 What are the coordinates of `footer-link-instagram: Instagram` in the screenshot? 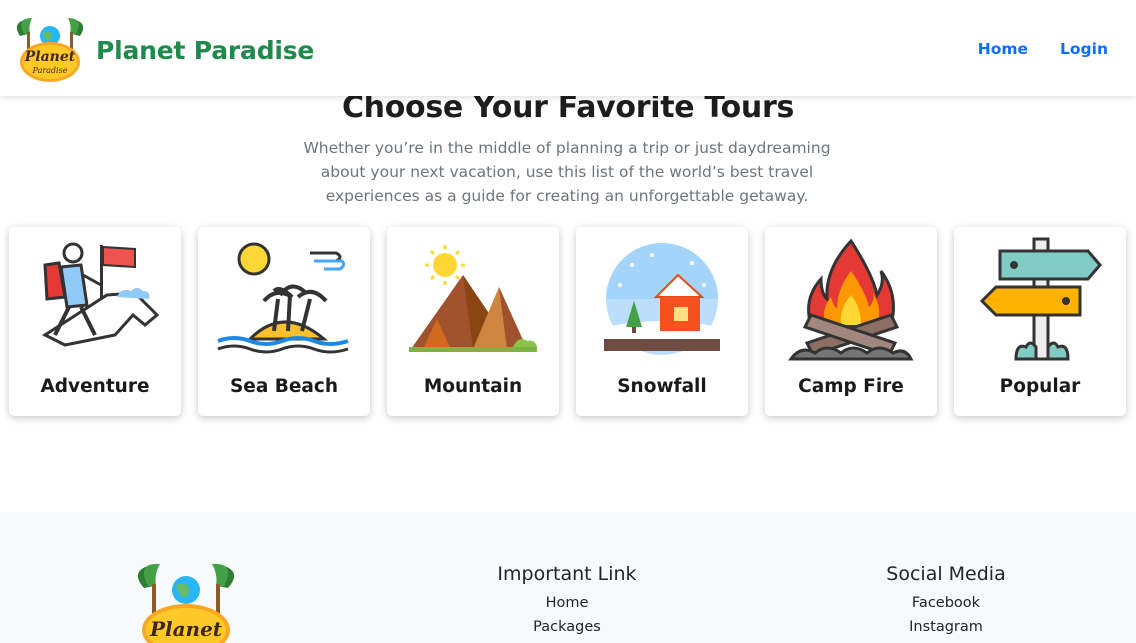 It's located at (946, 627).